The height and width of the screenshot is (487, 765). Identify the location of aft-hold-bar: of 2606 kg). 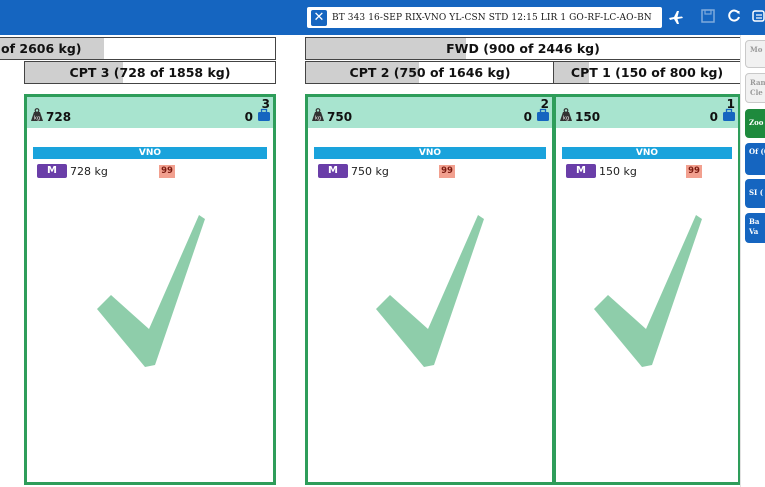
(138, 48).